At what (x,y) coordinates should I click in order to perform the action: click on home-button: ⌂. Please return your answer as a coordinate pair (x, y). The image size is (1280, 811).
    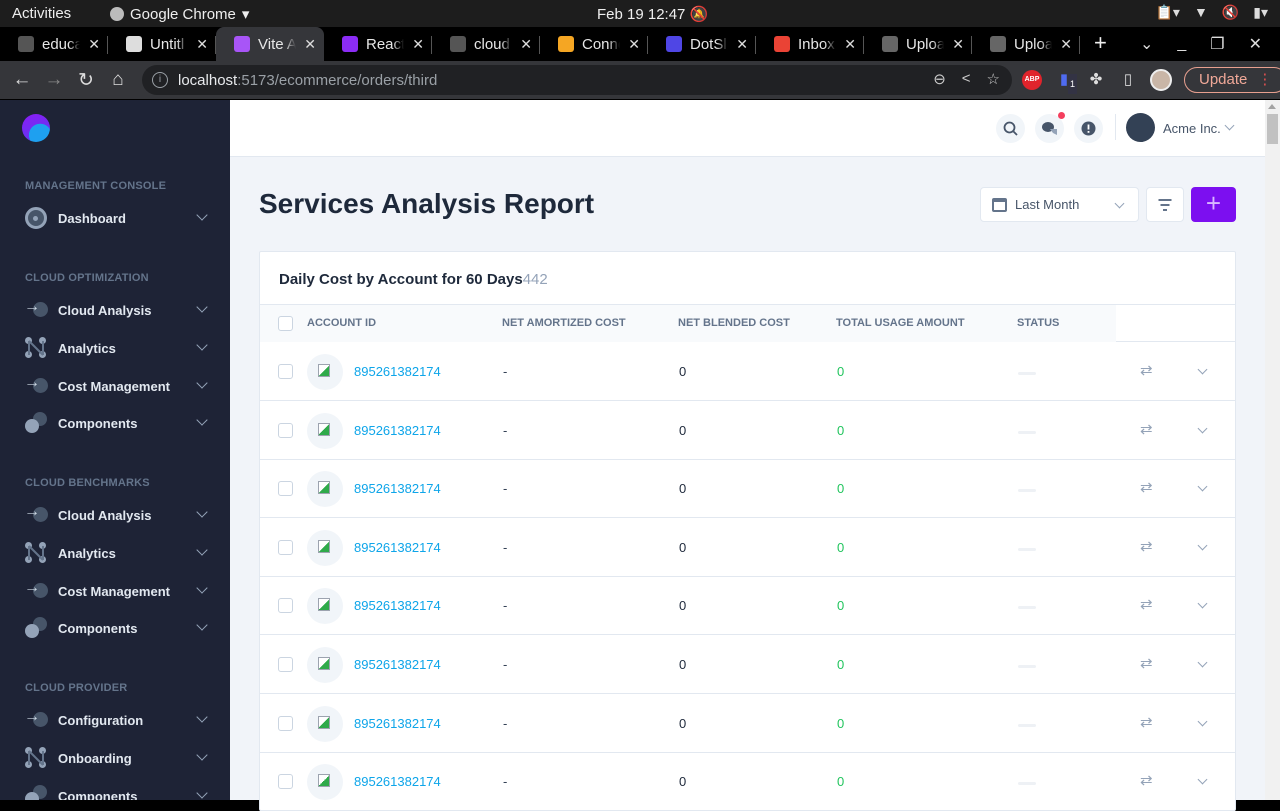
    Looking at the image, I should click on (118, 80).